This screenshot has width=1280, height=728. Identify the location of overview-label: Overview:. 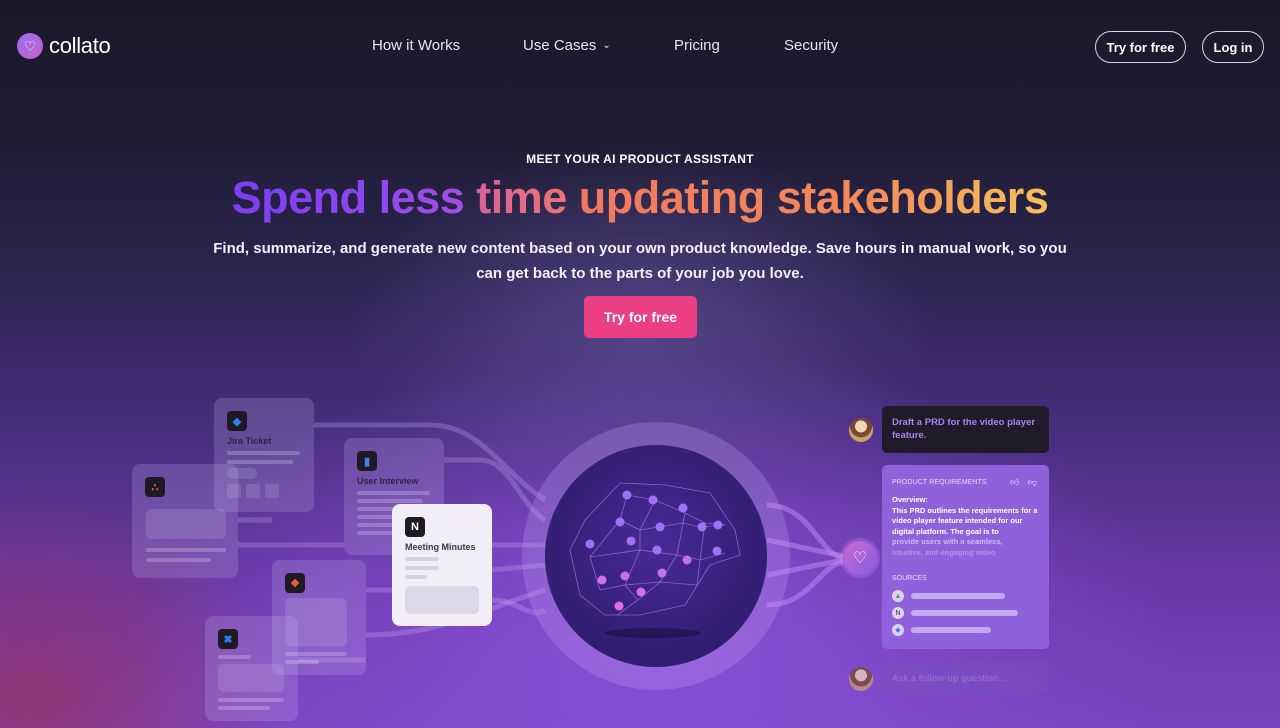
(910, 499).